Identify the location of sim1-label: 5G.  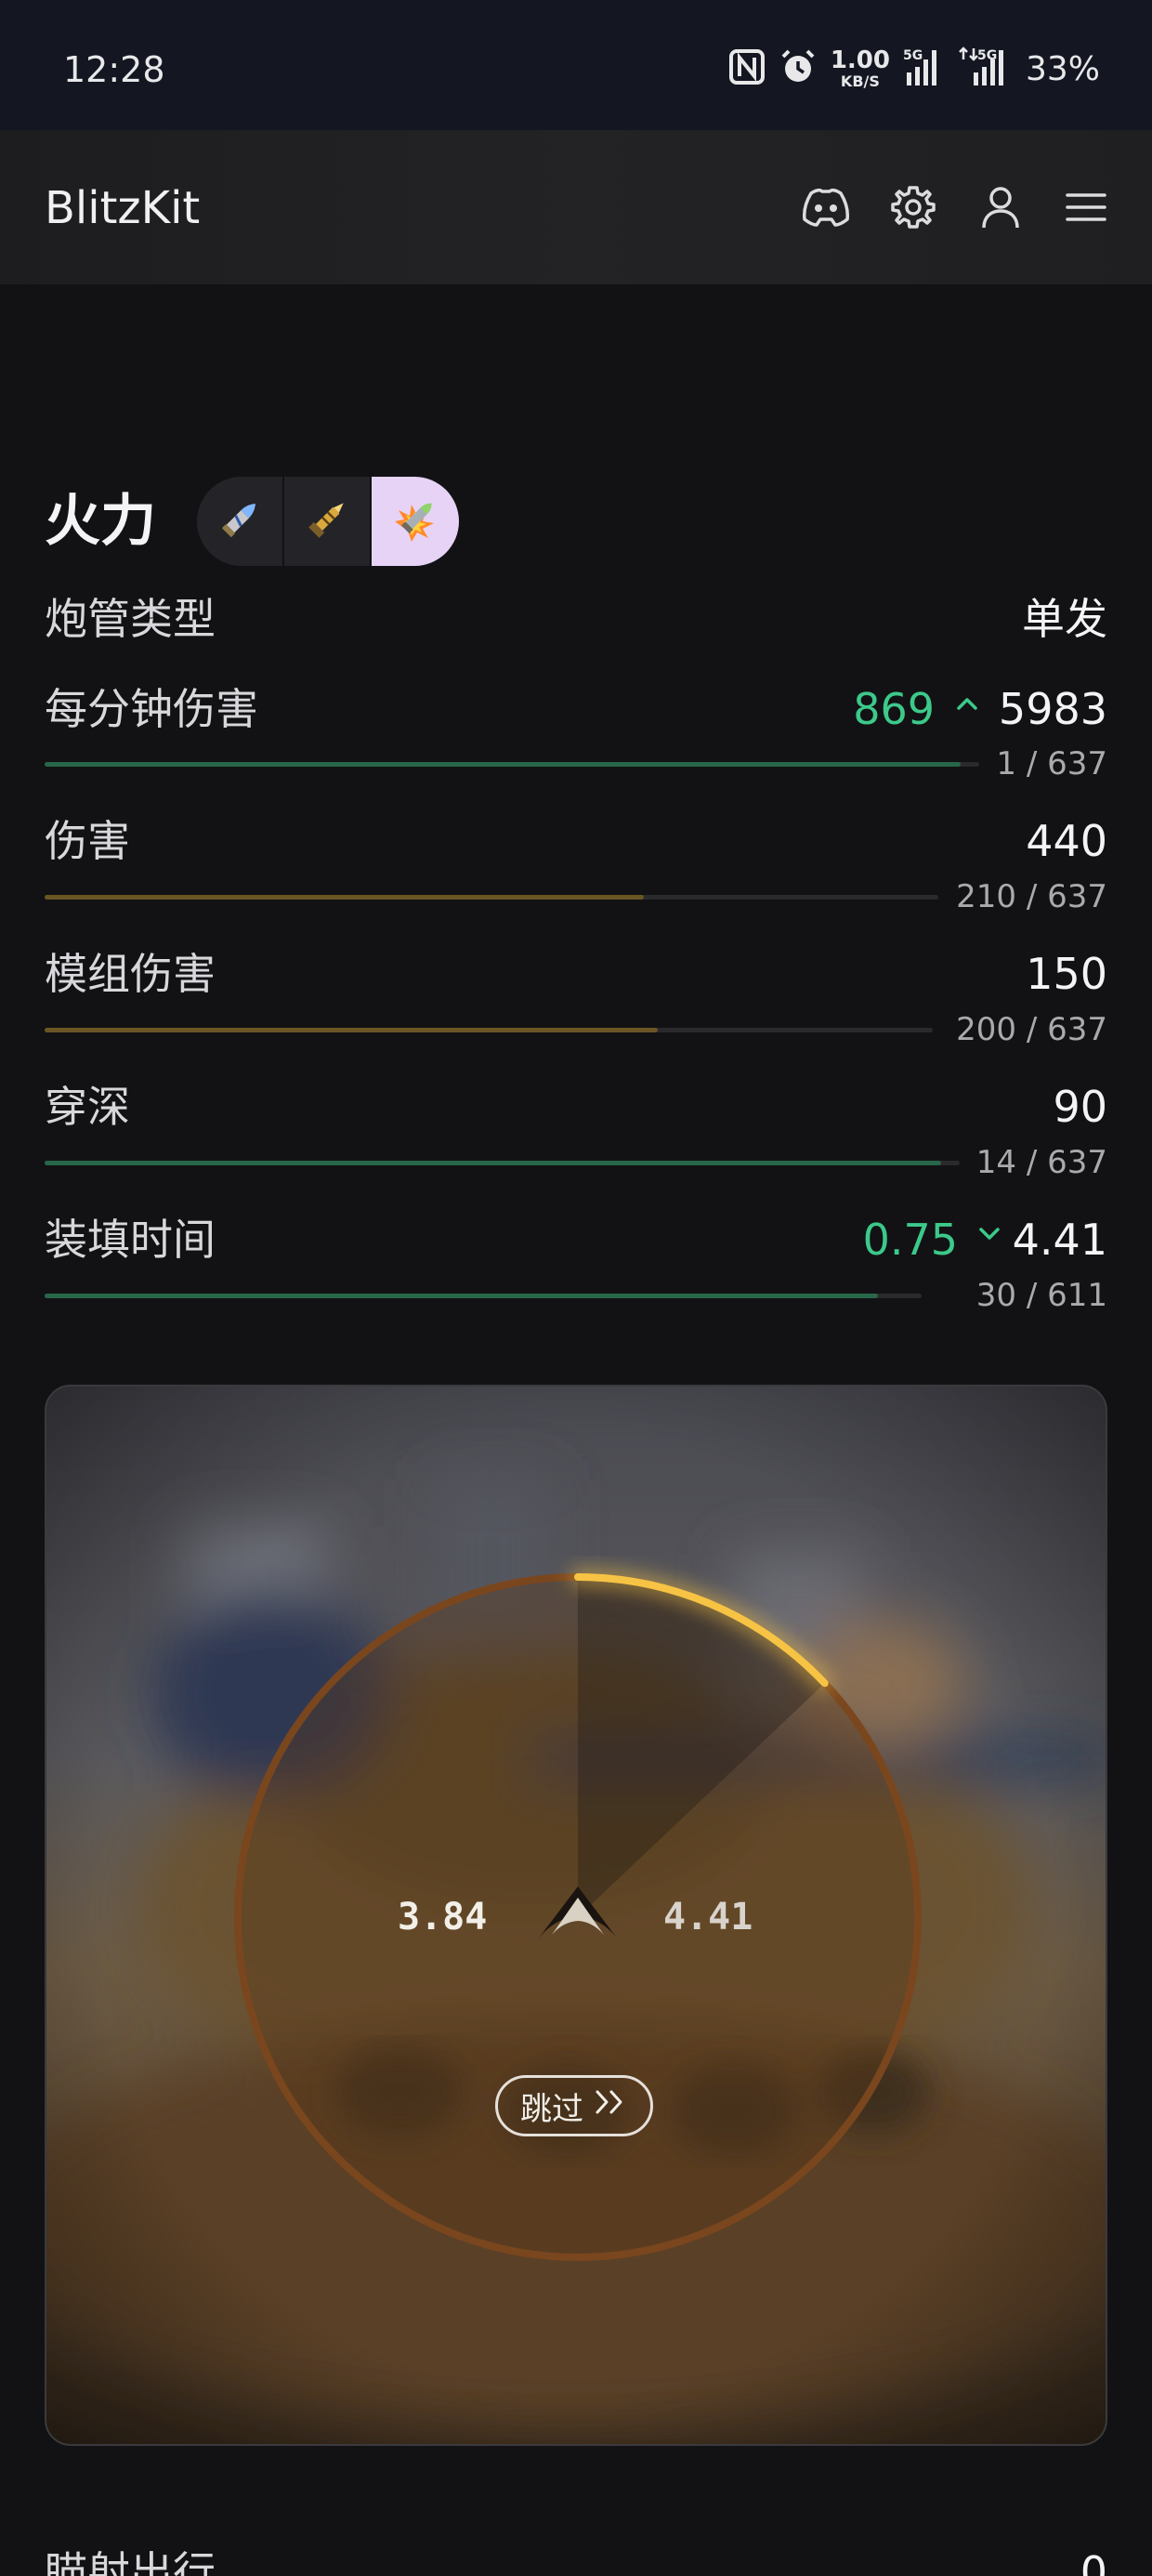
(913, 55).